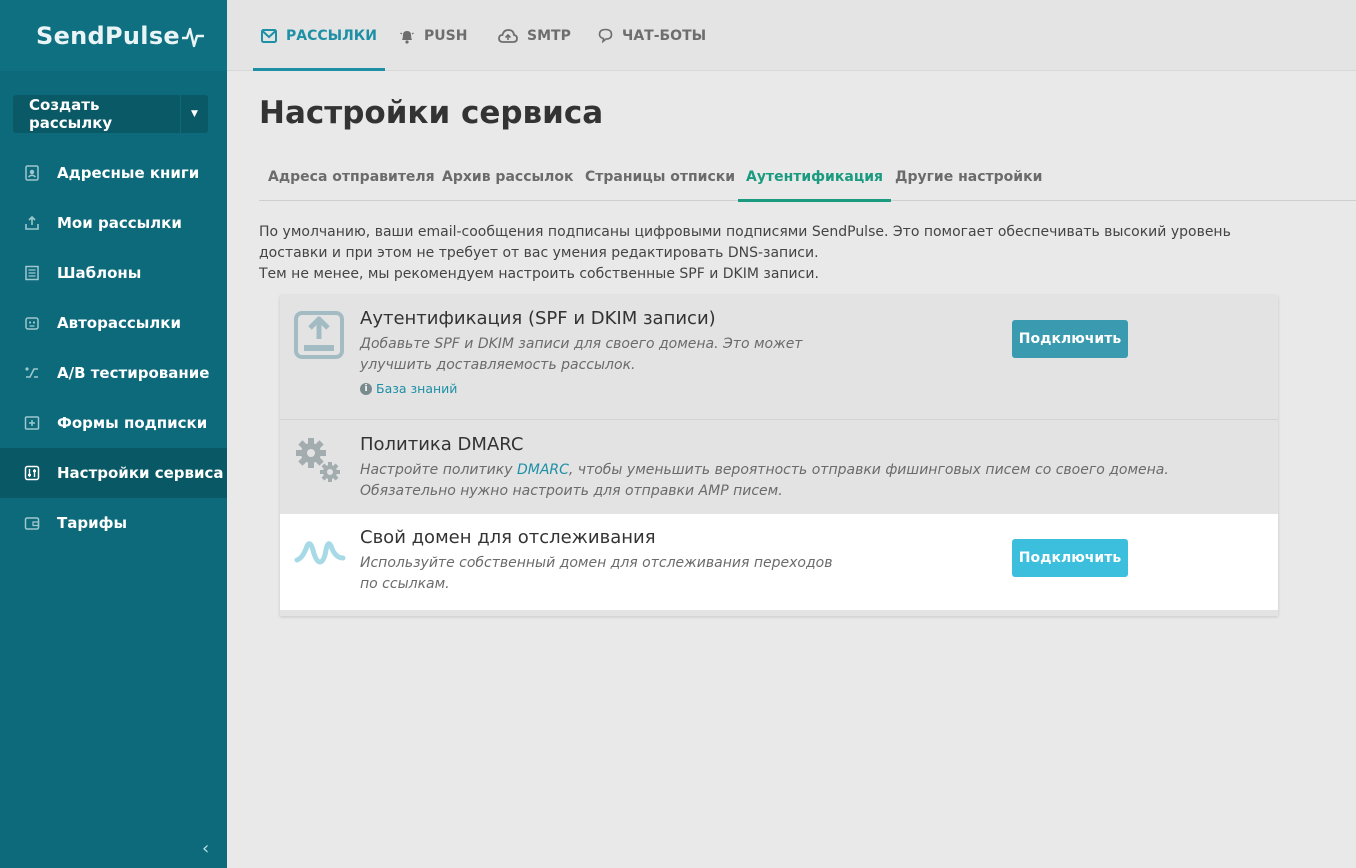 This screenshot has height=868, width=1356. What do you see at coordinates (193, 37) in the screenshot?
I see `logo-pulse-icon` at bounding box center [193, 37].